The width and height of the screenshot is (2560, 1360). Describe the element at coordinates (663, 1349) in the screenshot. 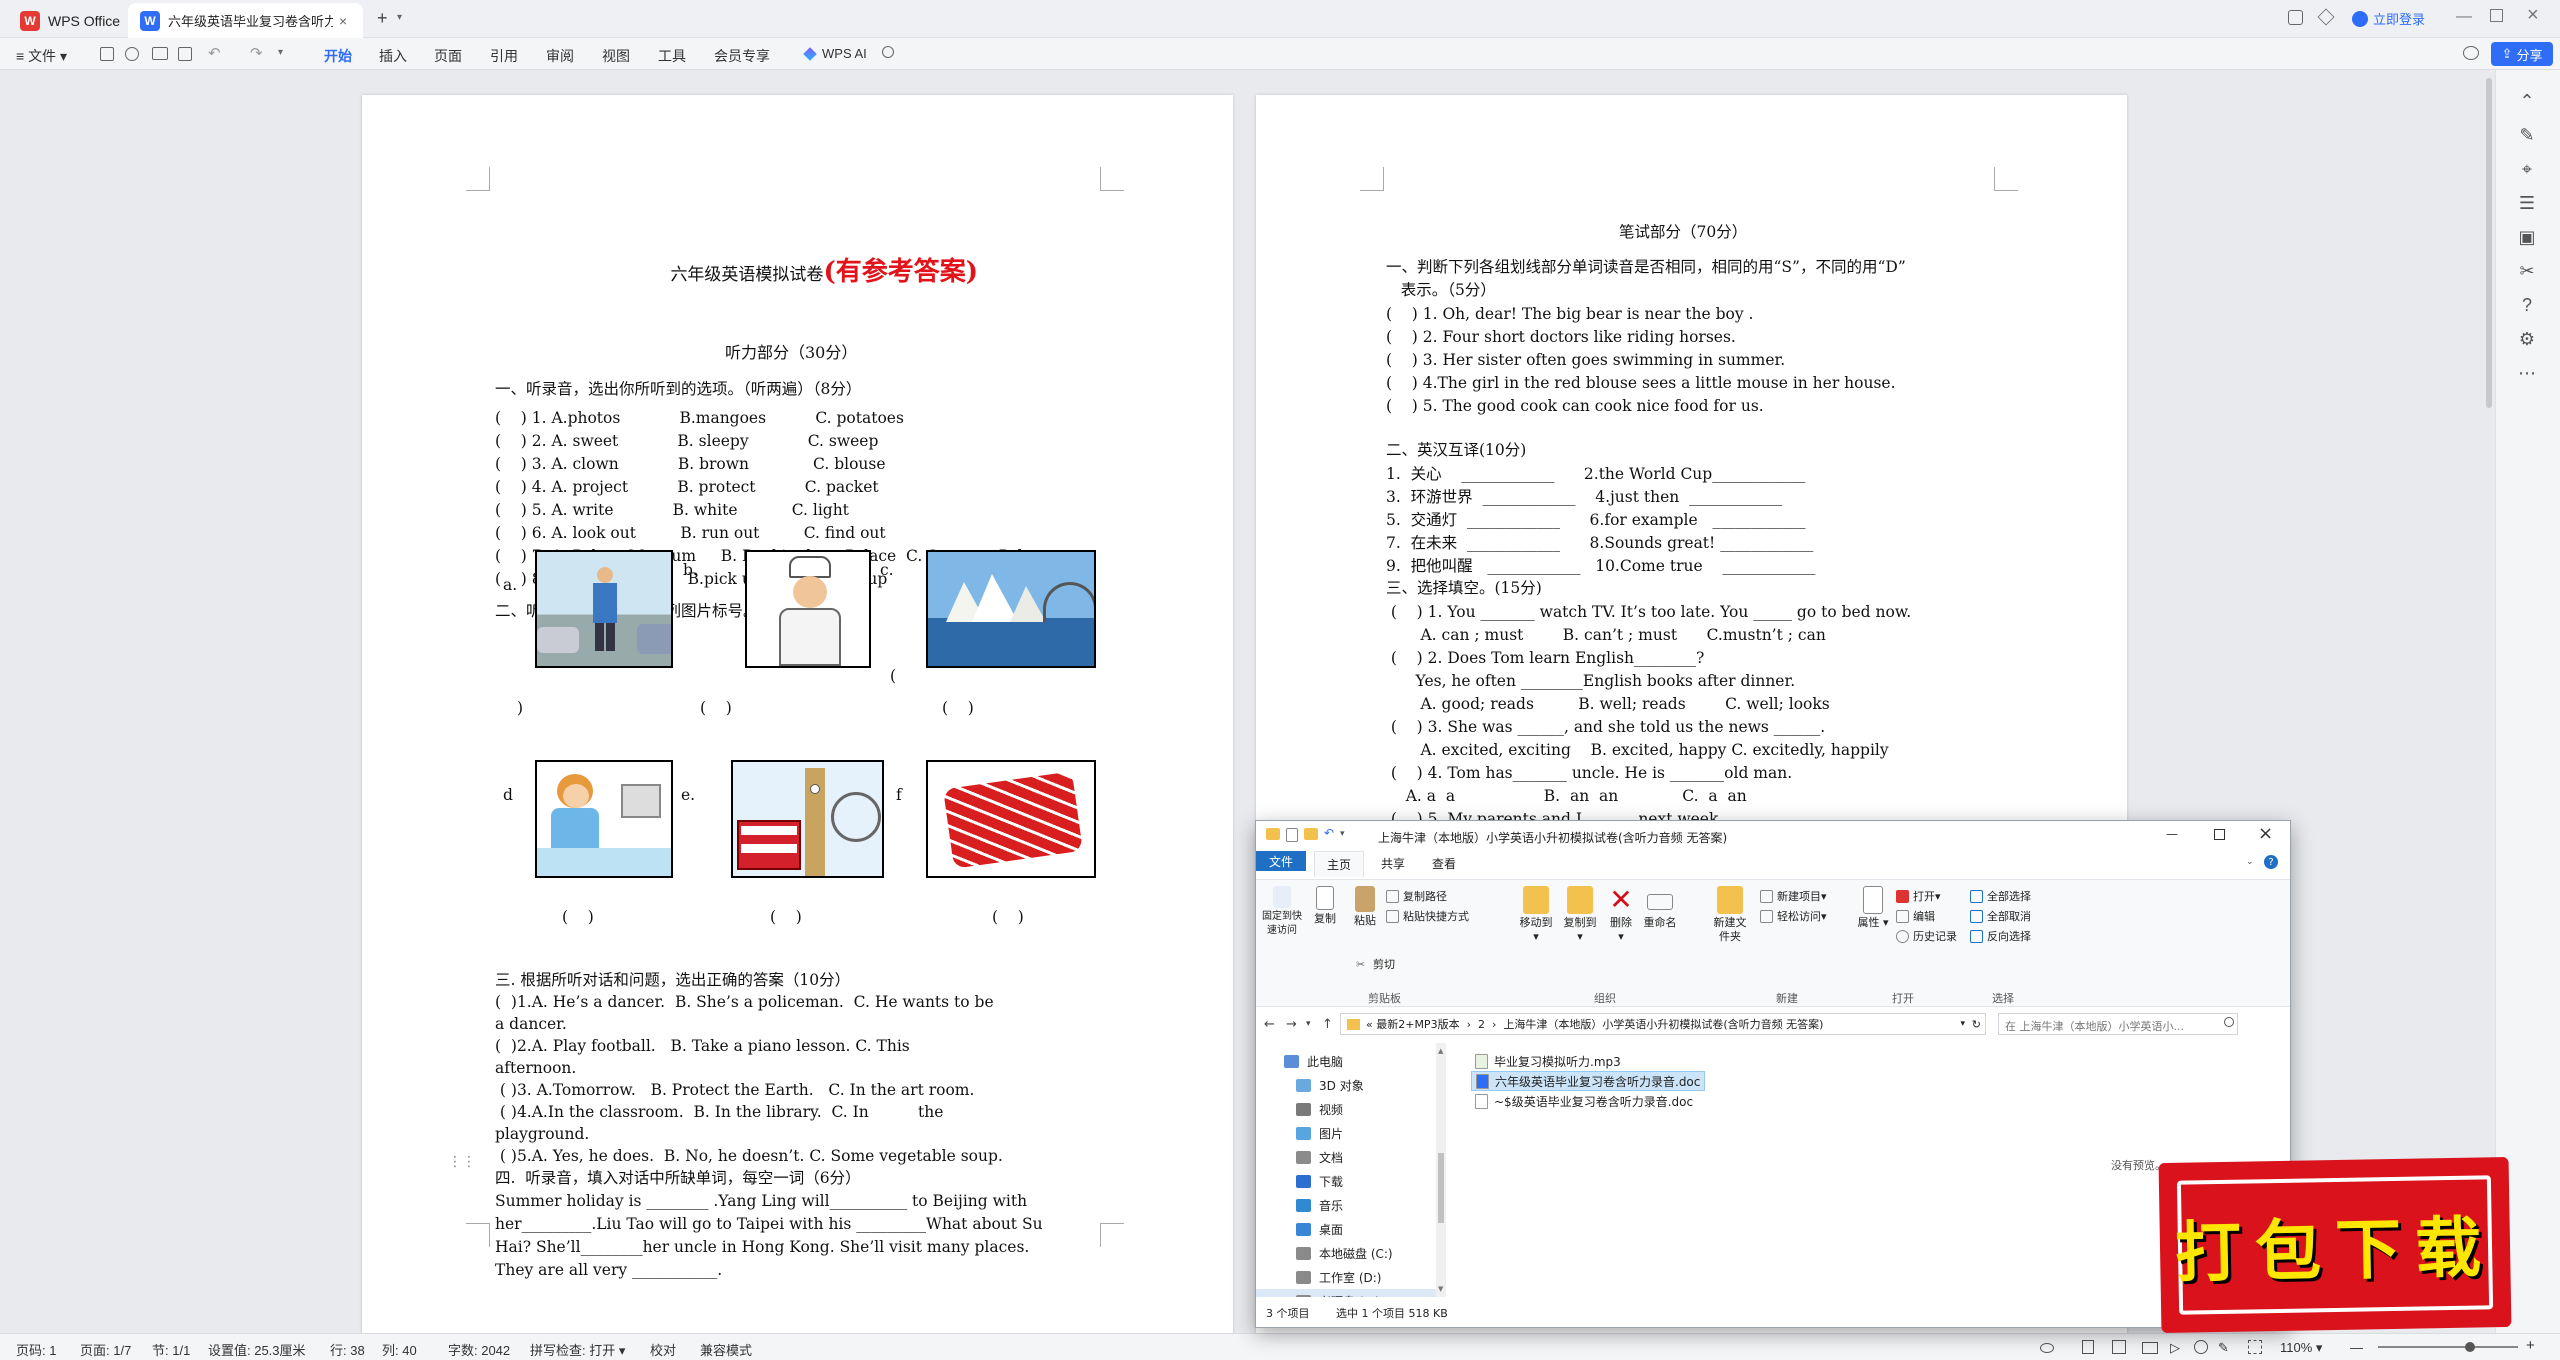

I see `status-proof: 校对` at that location.